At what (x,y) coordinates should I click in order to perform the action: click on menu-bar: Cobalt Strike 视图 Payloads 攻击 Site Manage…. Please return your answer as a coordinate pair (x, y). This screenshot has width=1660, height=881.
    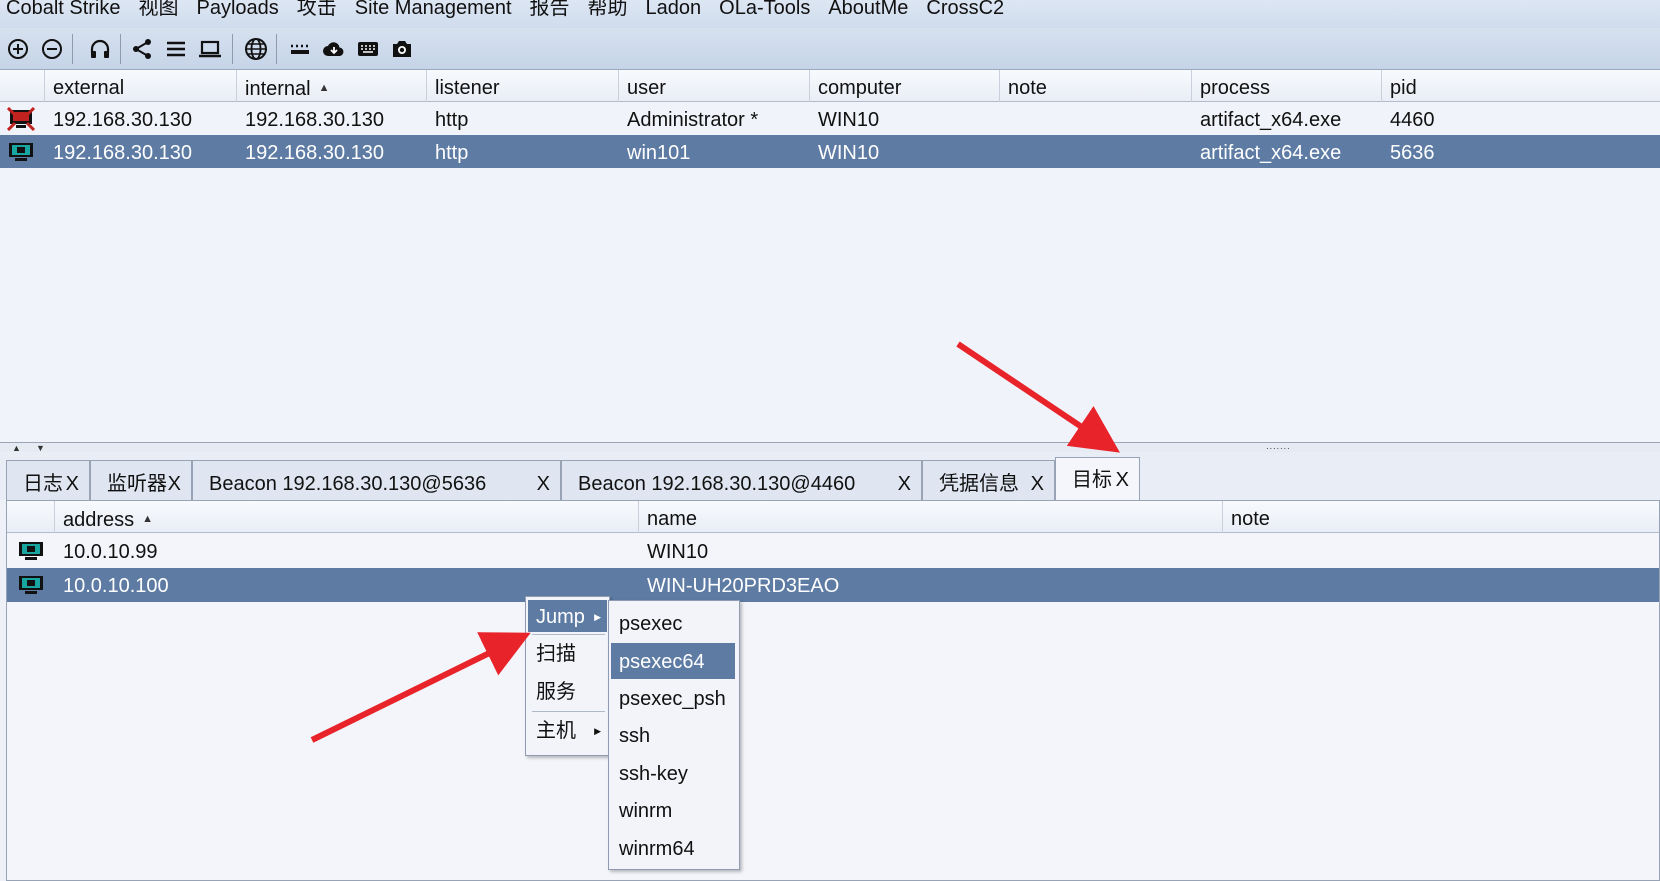
    Looking at the image, I should click on (830, 14).